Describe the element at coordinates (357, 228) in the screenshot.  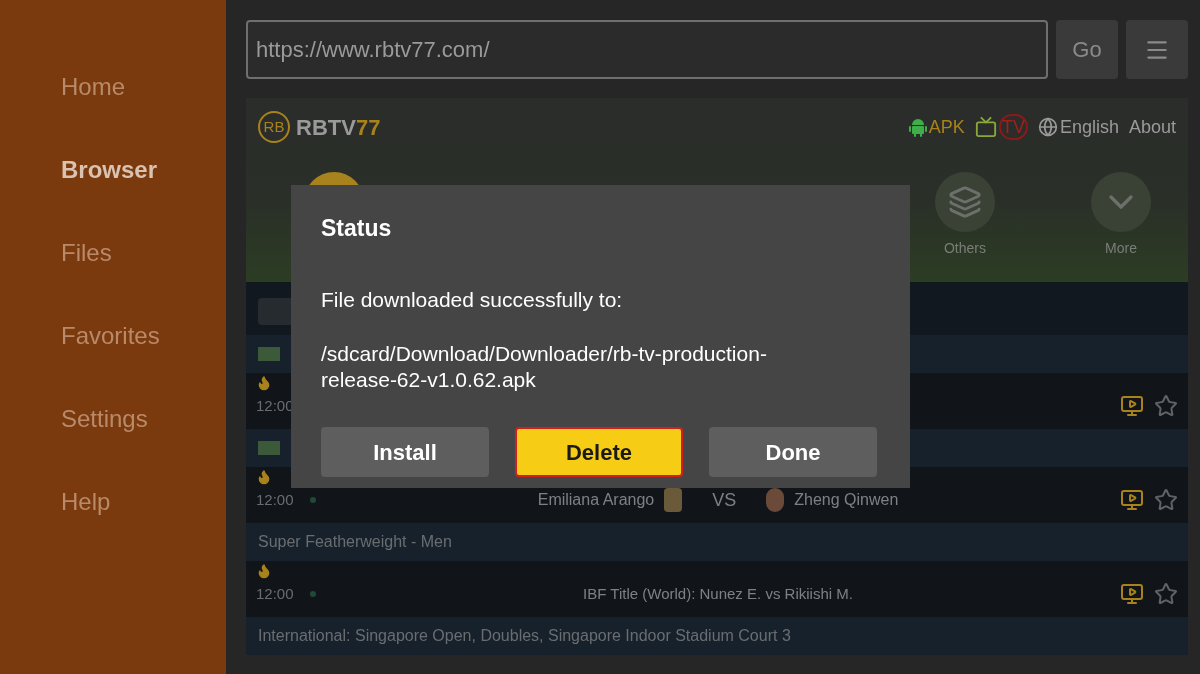
I see `dialog-title: Status` at that location.